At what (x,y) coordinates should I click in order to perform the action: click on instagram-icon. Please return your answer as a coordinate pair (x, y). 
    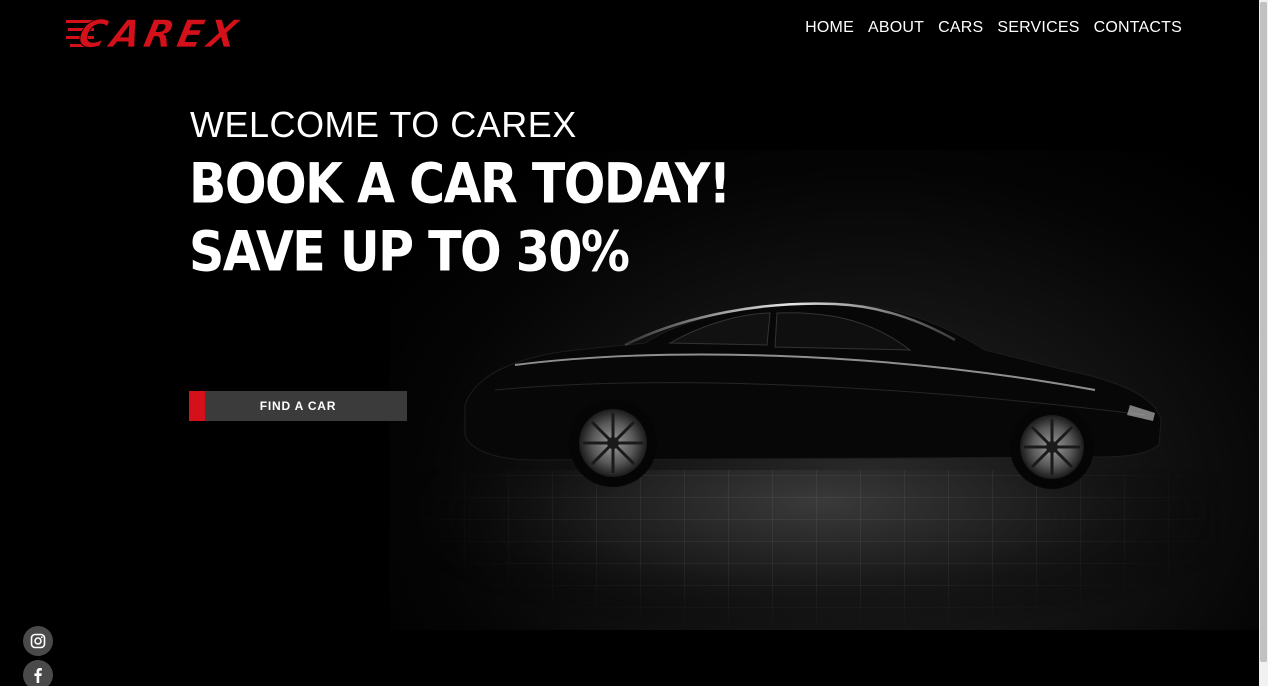
    Looking at the image, I should click on (38, 641).